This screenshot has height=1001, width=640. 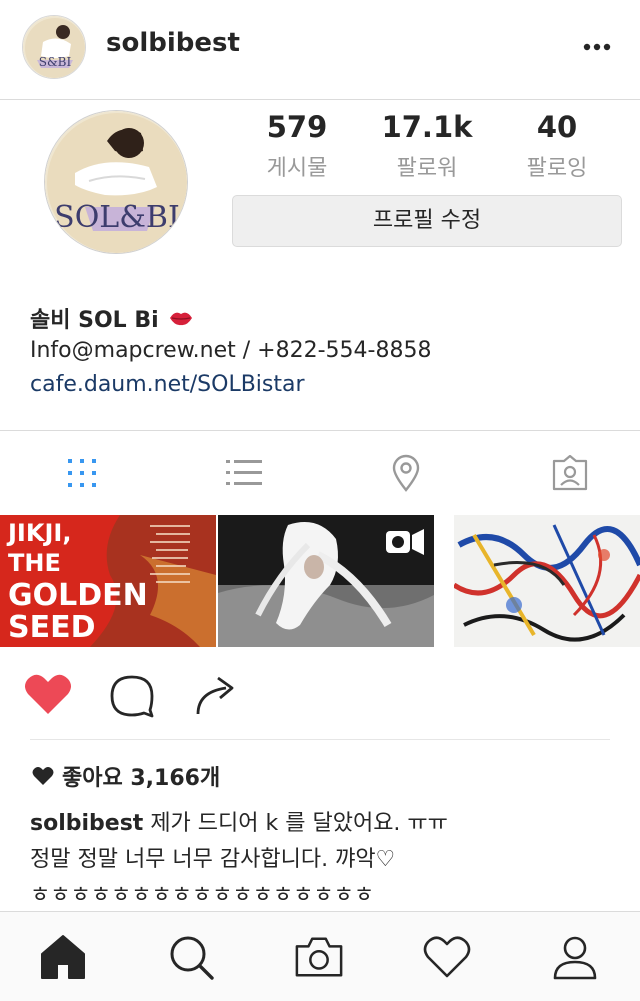 I want to click on caption-username: solbibest, so click(x=86, y=823).